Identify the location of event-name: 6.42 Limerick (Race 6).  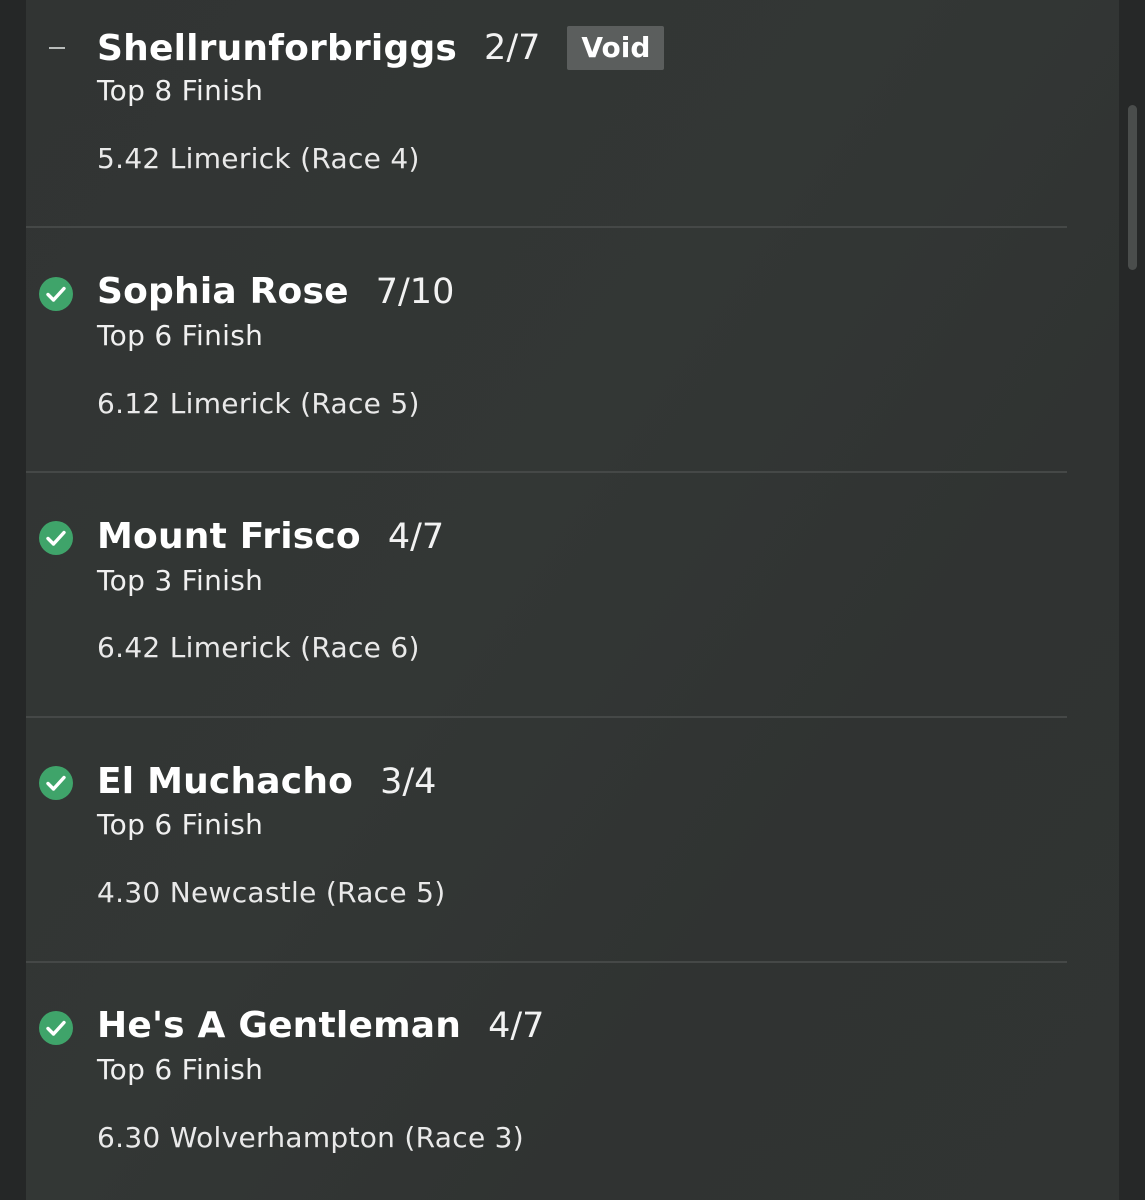
(258, 647).